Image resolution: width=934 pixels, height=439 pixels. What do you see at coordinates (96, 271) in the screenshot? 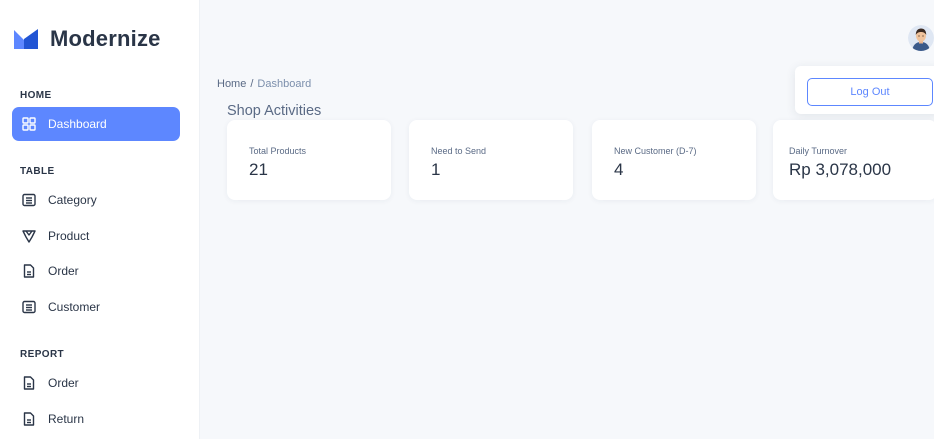
I see `sidebar-item-order: Order` at bounding box center [96, 271].